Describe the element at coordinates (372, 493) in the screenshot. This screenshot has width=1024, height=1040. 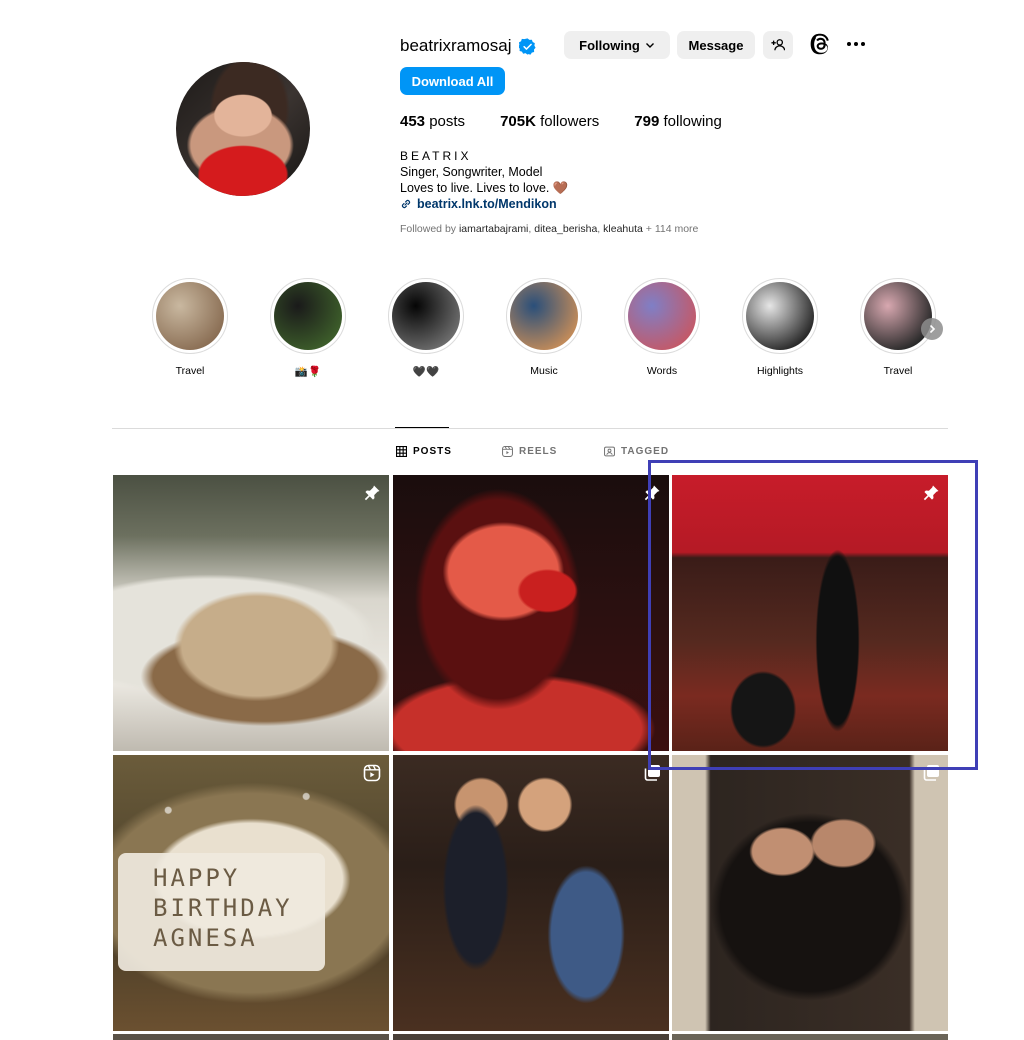
I see `pin-icon` at that location.